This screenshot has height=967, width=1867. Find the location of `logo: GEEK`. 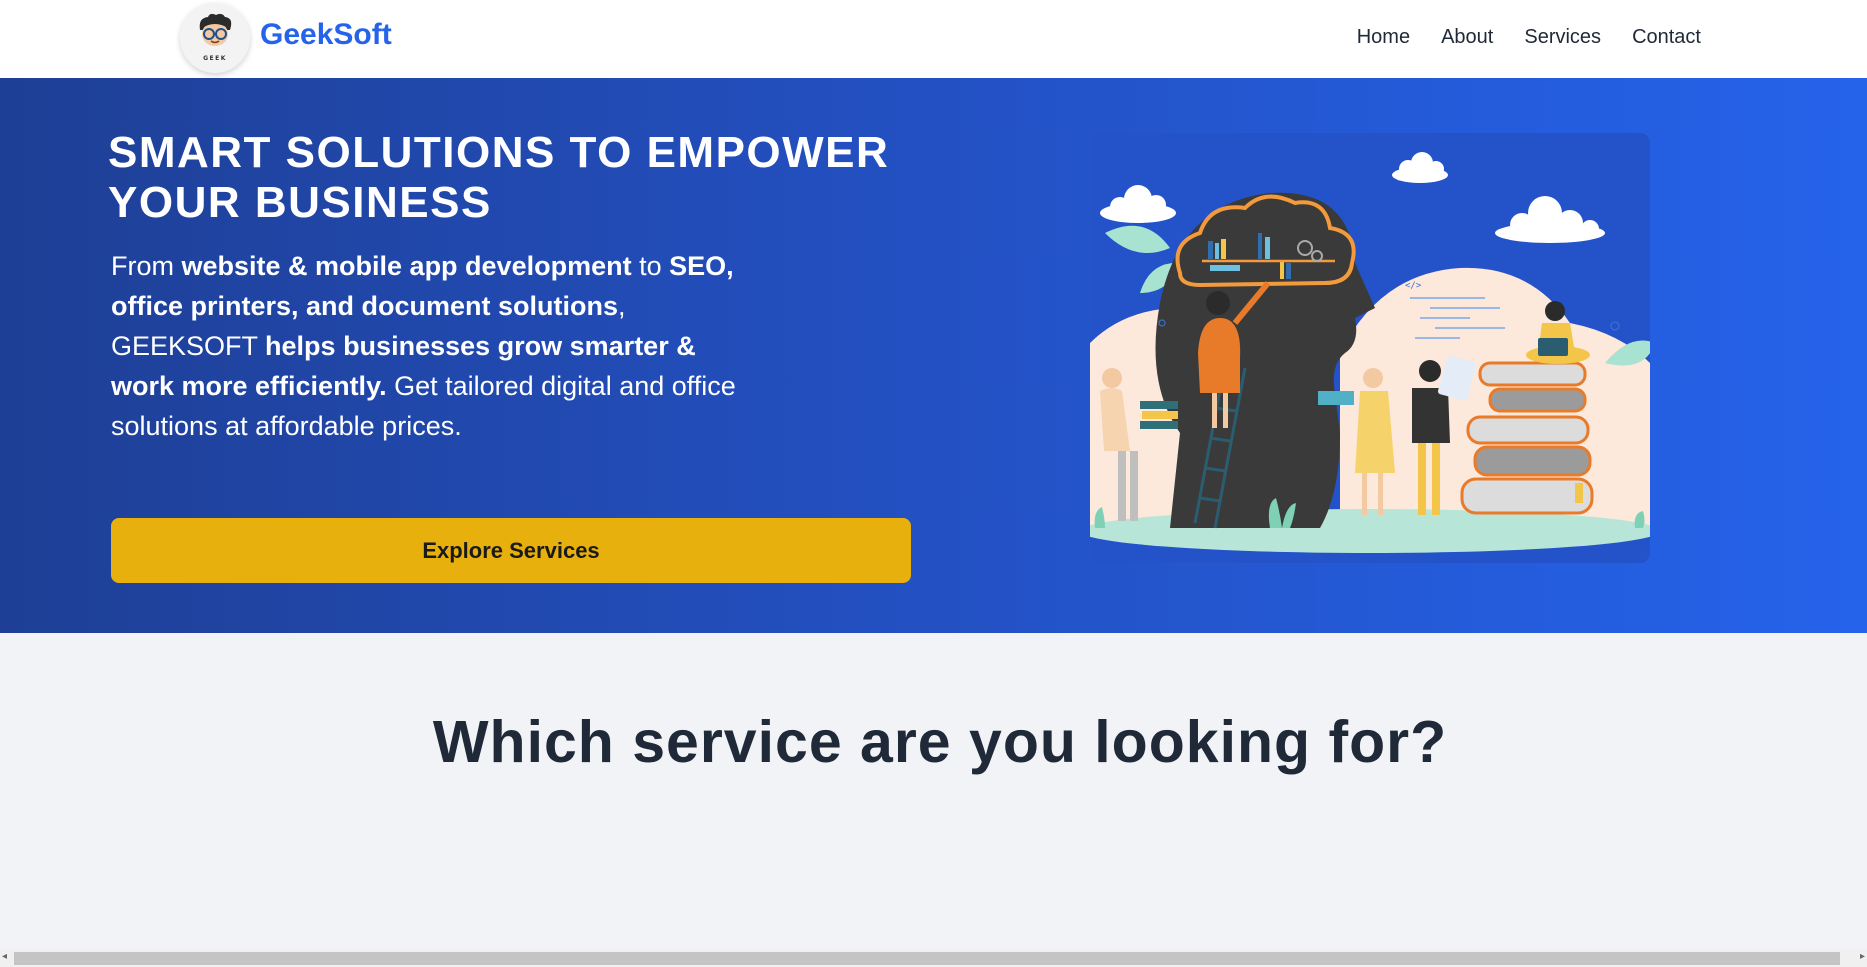

logo: GEEK is located at coordinates (215, 38).